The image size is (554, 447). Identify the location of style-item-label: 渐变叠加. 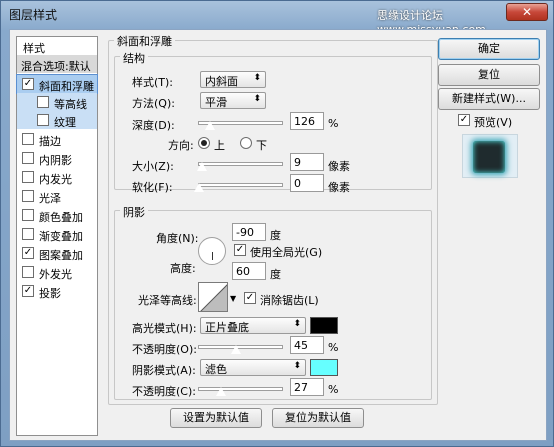
(61, 236).